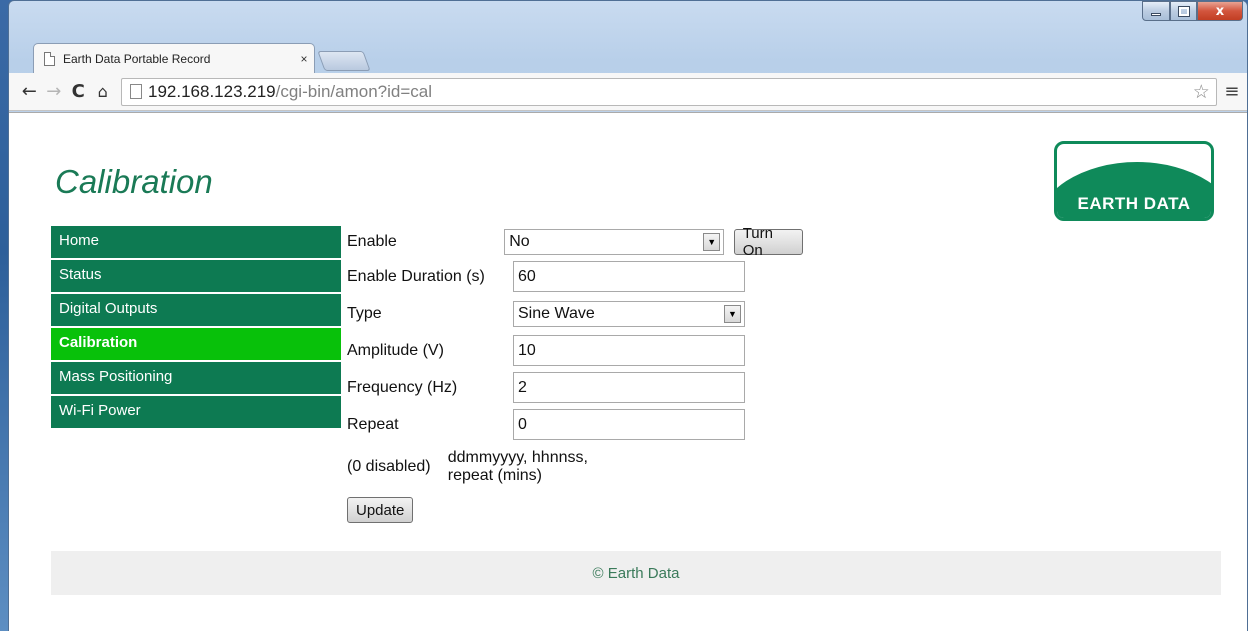 The height and width of the screenshot is (631, 1248). I want to click on type-row: Type Sine Wave ▼, so click(546, 314).